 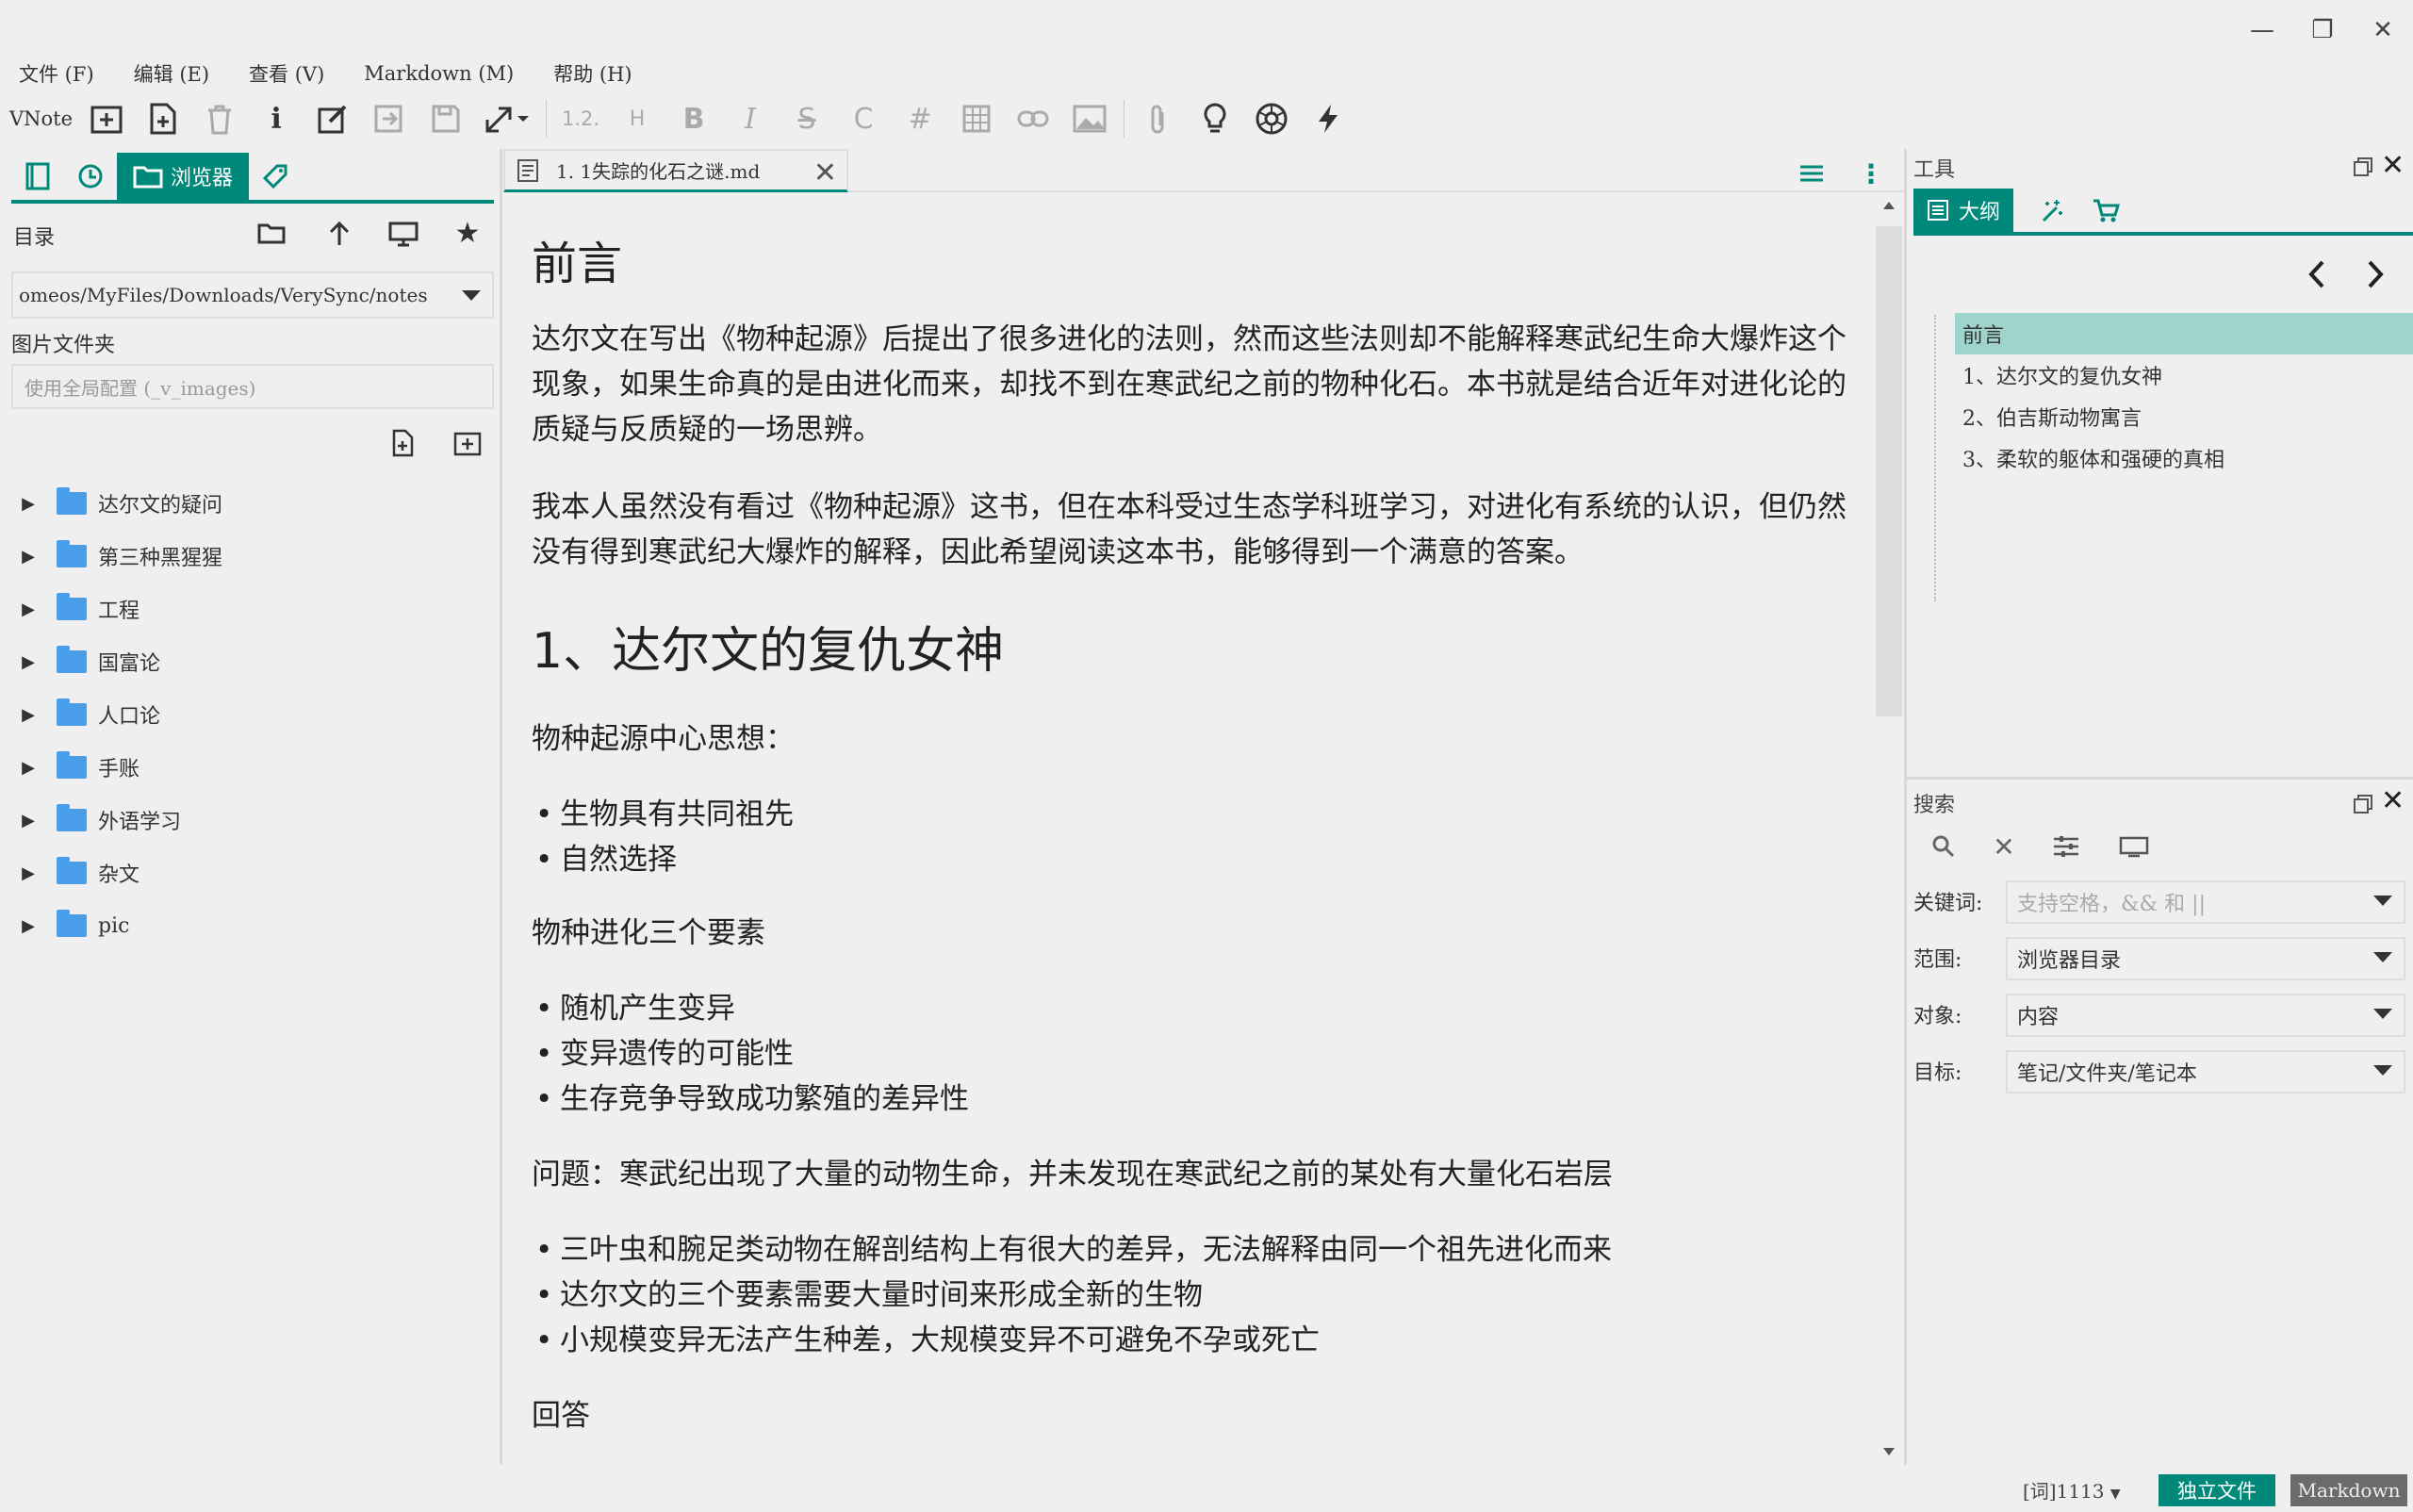 What do you see at coordinates (172, 74) in the screenshot?
I see `menu-edit: 编辑 (E)` at bounding box center [172, 74].